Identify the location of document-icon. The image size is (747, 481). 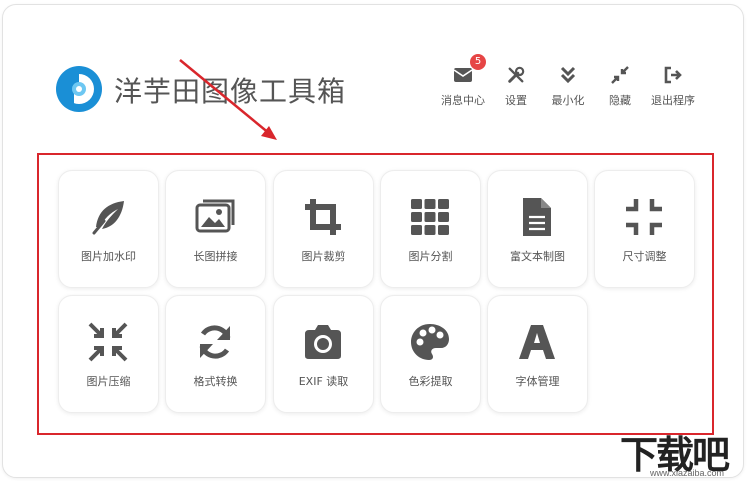
(537, 217).